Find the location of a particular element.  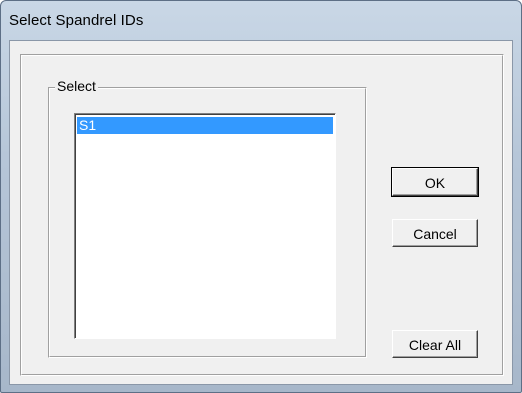

title-bar: Select Spandrel IDs is located at coordinates (261, 20).